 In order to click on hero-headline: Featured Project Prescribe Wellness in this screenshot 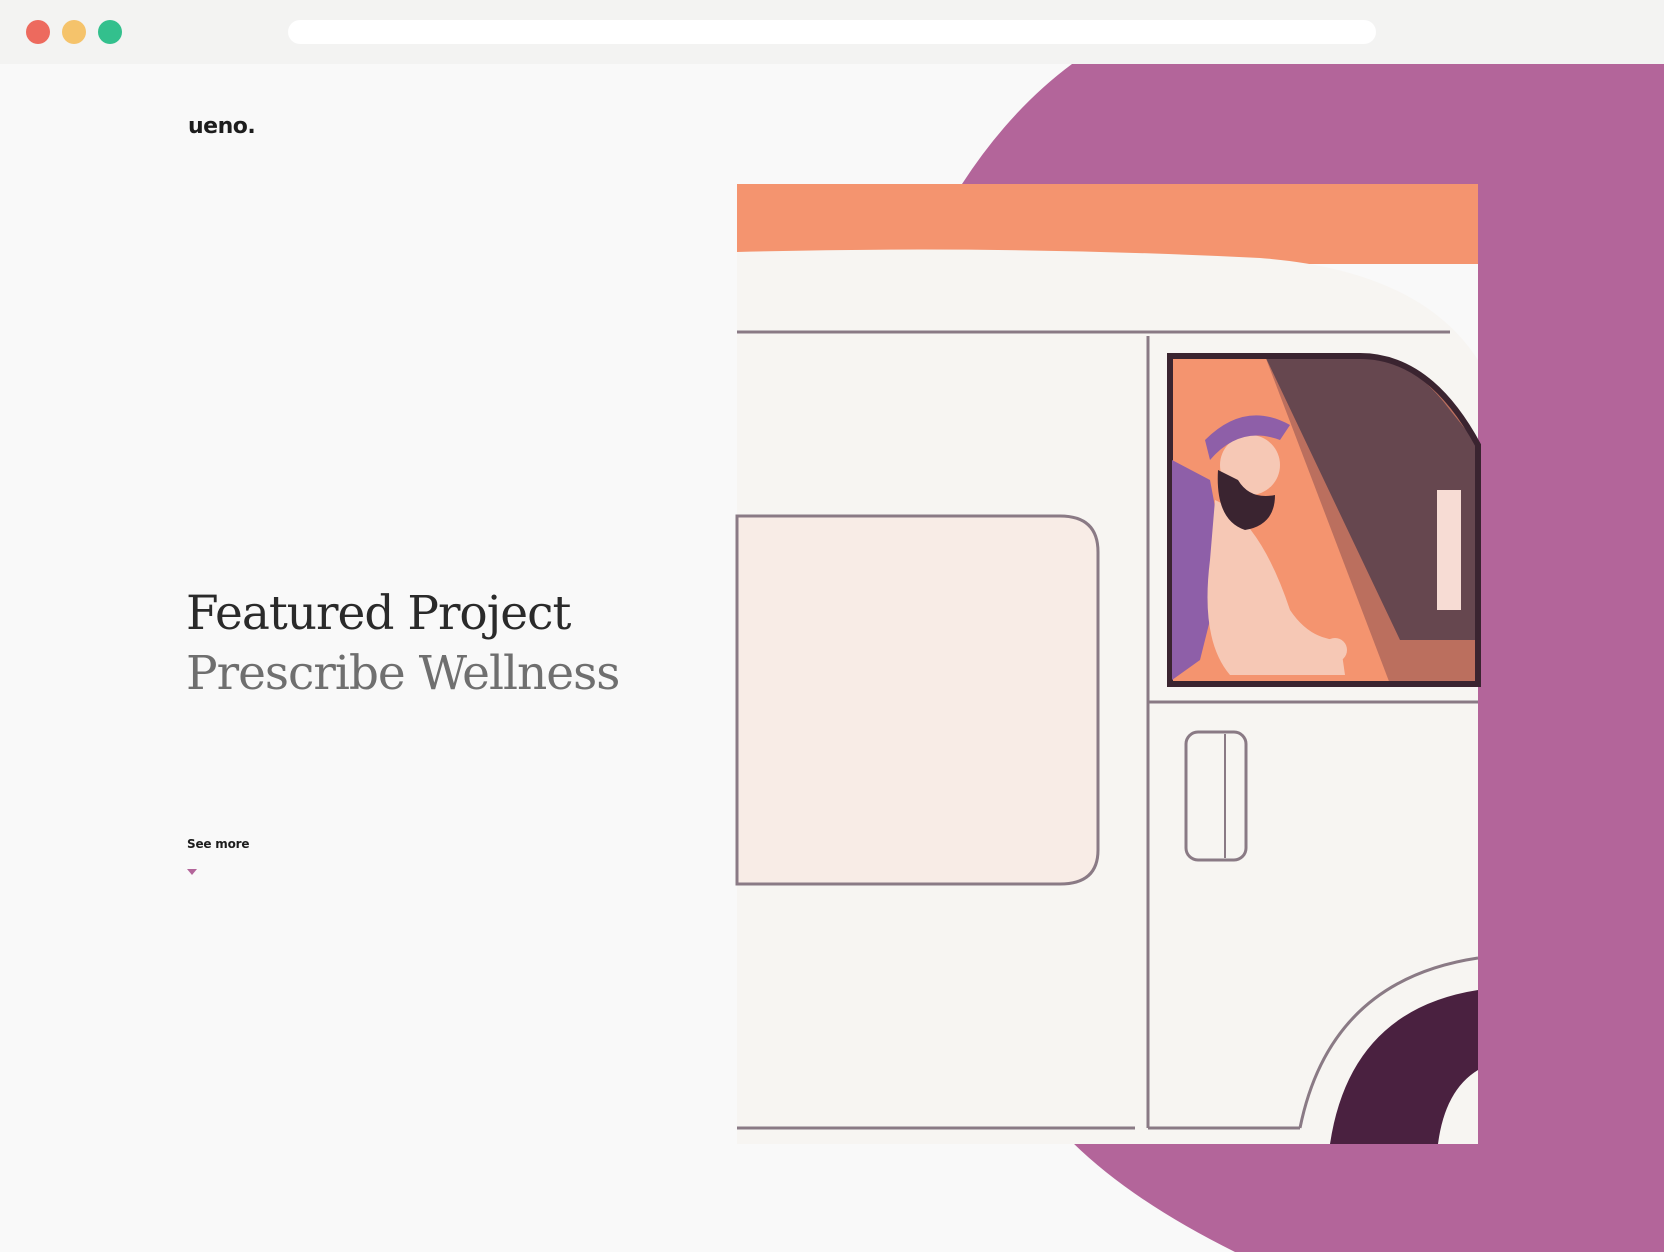, I will do `click(403, 644)`.